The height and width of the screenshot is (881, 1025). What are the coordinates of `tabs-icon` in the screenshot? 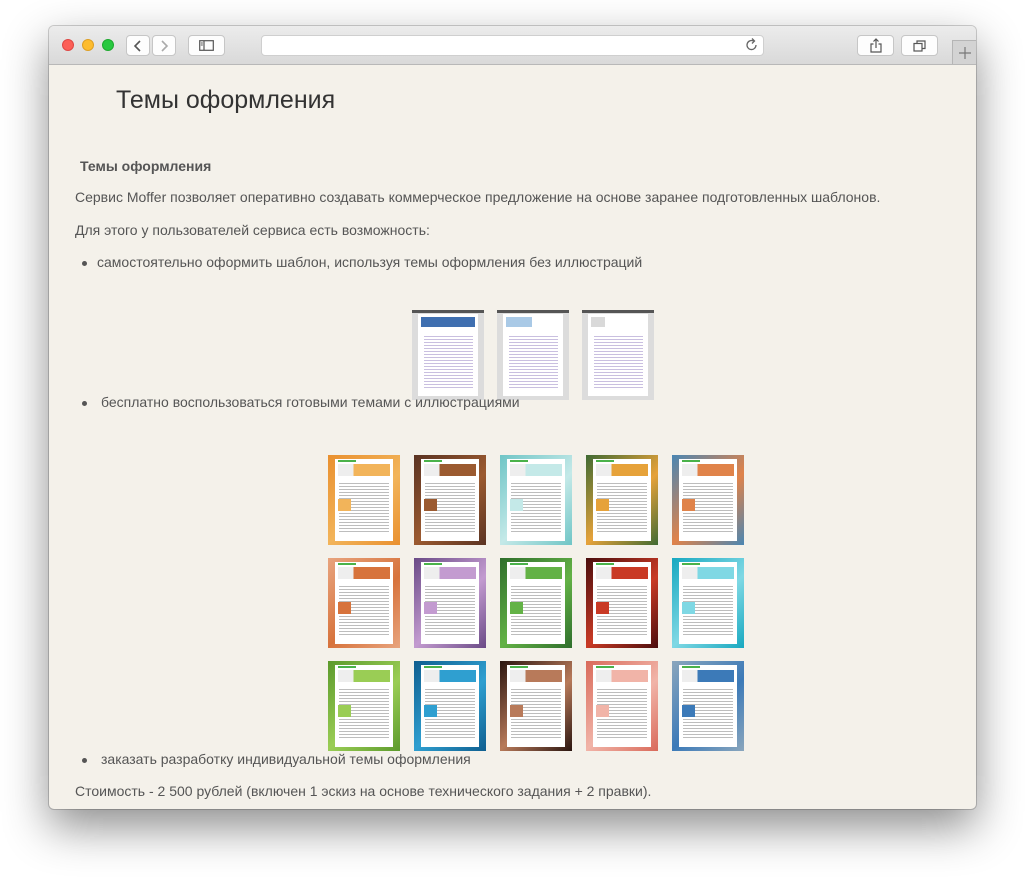 It's located at (919, 45).